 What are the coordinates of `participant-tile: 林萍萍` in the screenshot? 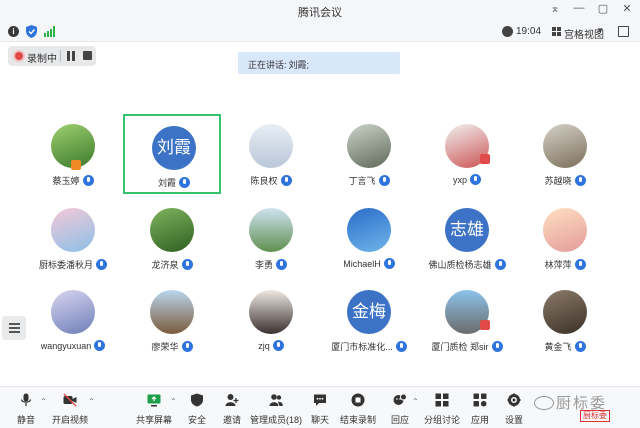 It's located at (565, 238).